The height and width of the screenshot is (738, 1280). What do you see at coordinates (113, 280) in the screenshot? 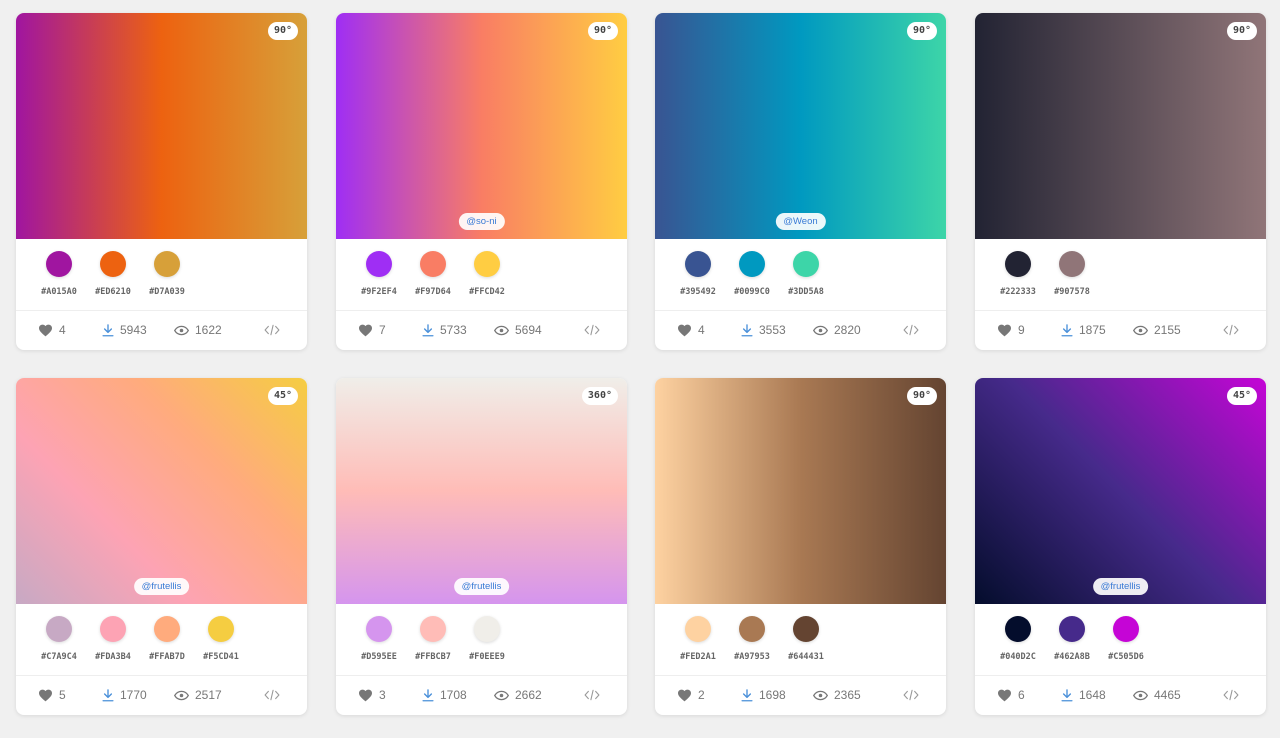
I see `color-swatch: #ED6210` at bounding box center [113, 280].